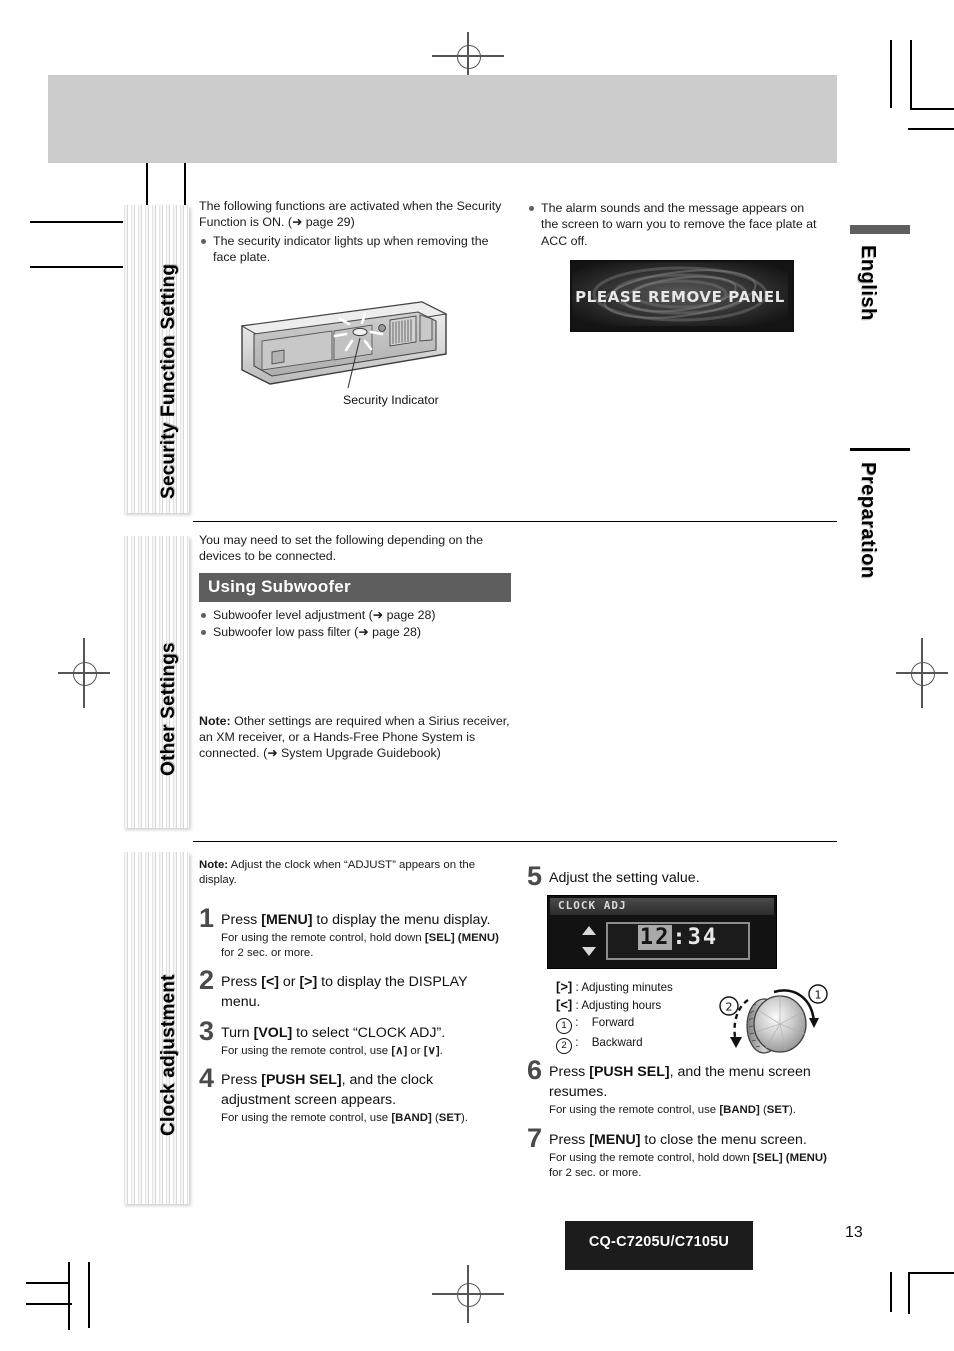 Image resolution: width=954 pixels, height=1351 pixels. Describe the element at coordinates (156, 359) in the screenshot. I see `sidebar-tab-security-function-setting: Security Function Setting` at that location.